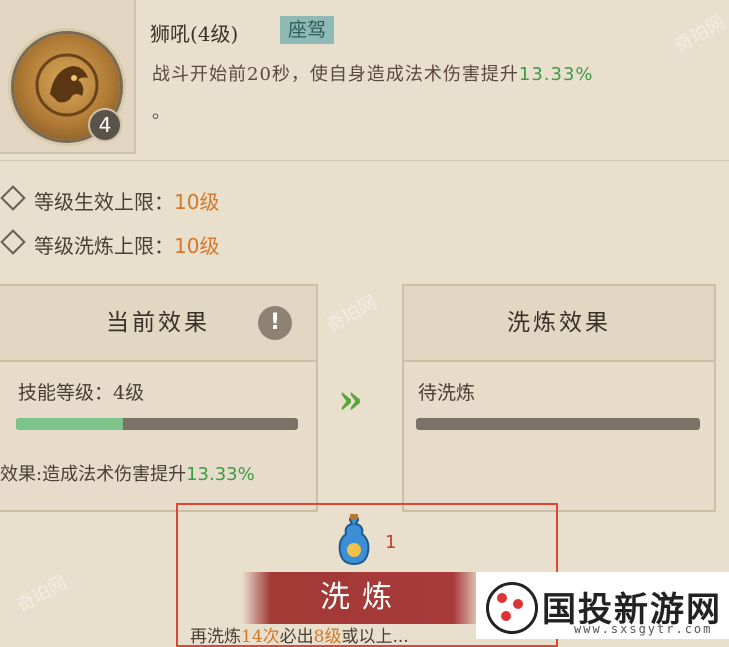 The image size is (729, 647). What do you see at coordinates (362, 598) in the screenshot?
I see `refine-button: 洗炼` at bounding box center [362, 598].